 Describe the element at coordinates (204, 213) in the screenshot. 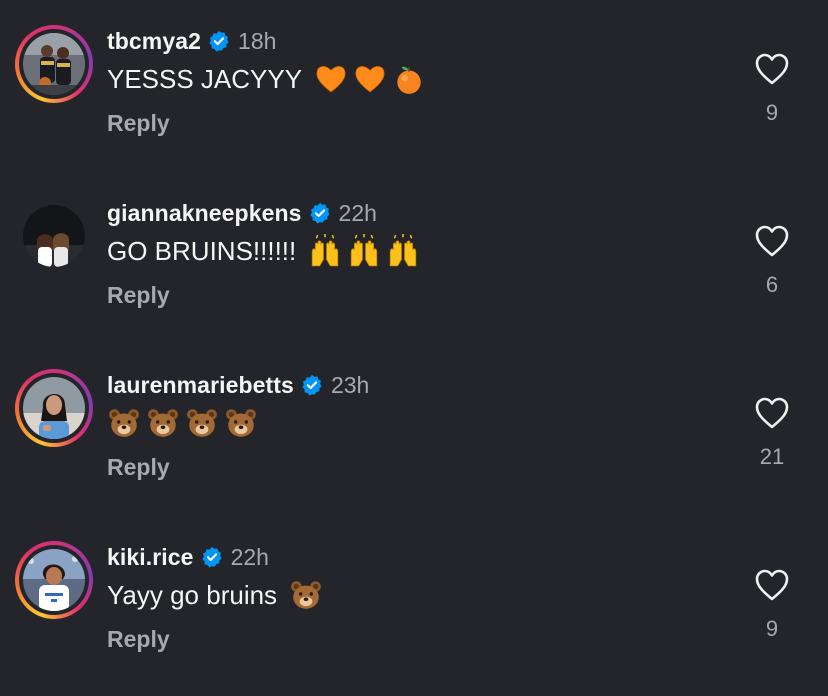

I see `username: giannakneepkens` at that location.